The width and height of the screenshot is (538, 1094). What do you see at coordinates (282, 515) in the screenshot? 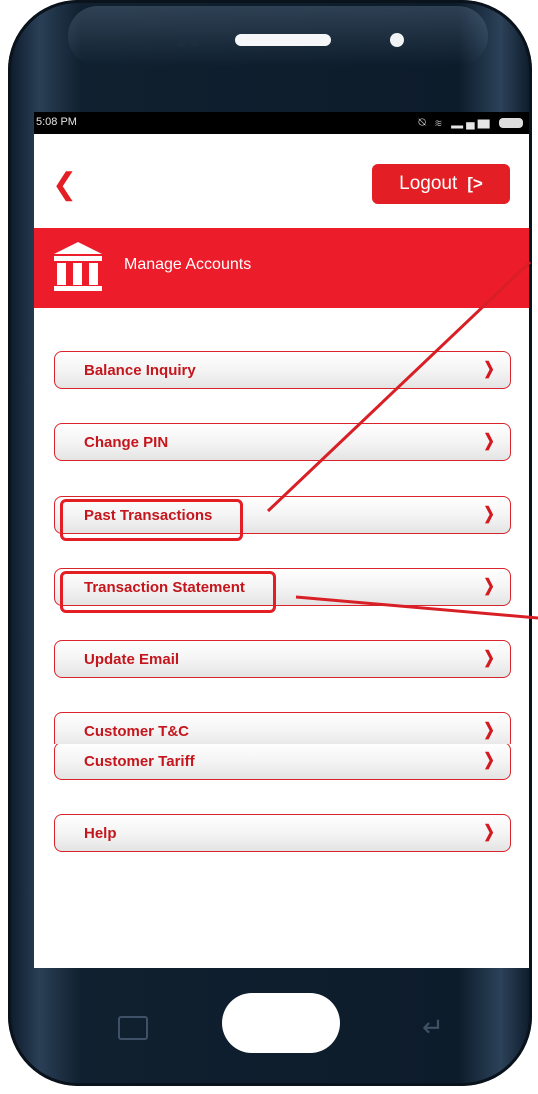
I see `menu-item-past-transactions: Past Transactions ❯` at bounding box center [282, 515].